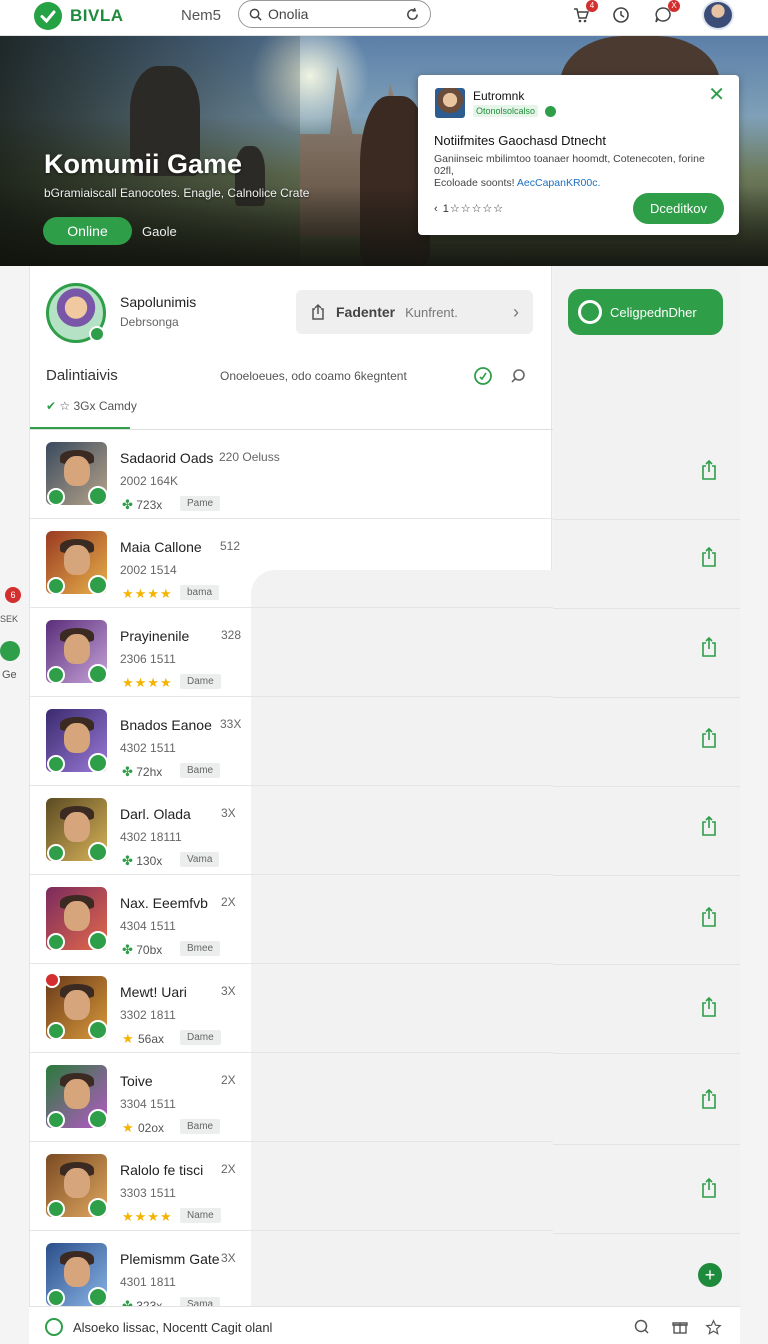 This screenshot has height=1344, width=768. I want to click on verified-check-icon, so click(56, 586).